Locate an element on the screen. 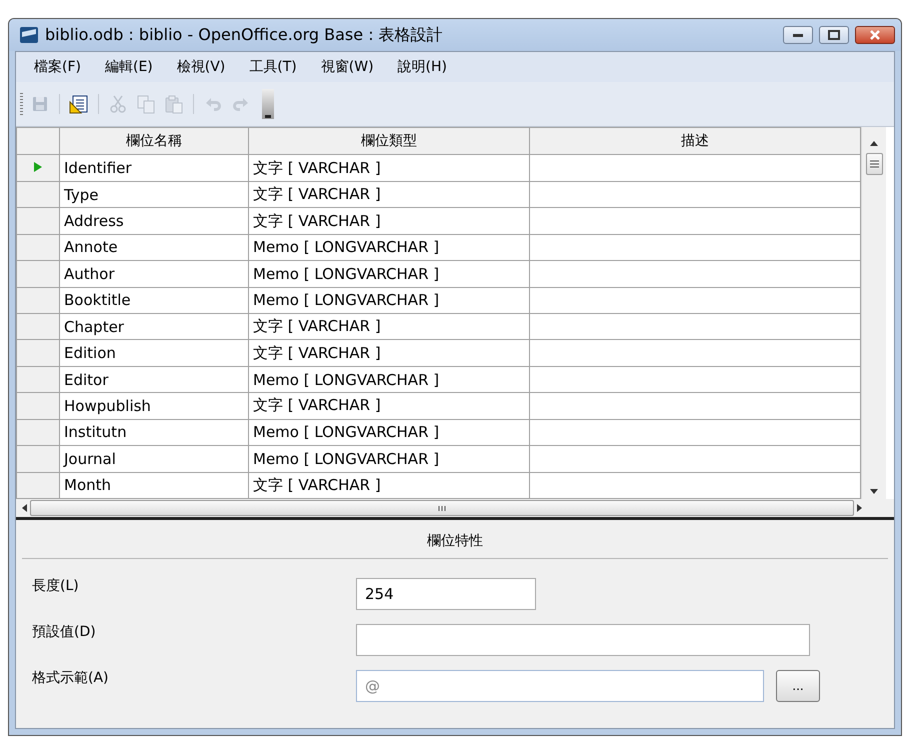 The width and height of the screenshot is (910, 738). input-field: 254 is located at coordinates (446, 594).